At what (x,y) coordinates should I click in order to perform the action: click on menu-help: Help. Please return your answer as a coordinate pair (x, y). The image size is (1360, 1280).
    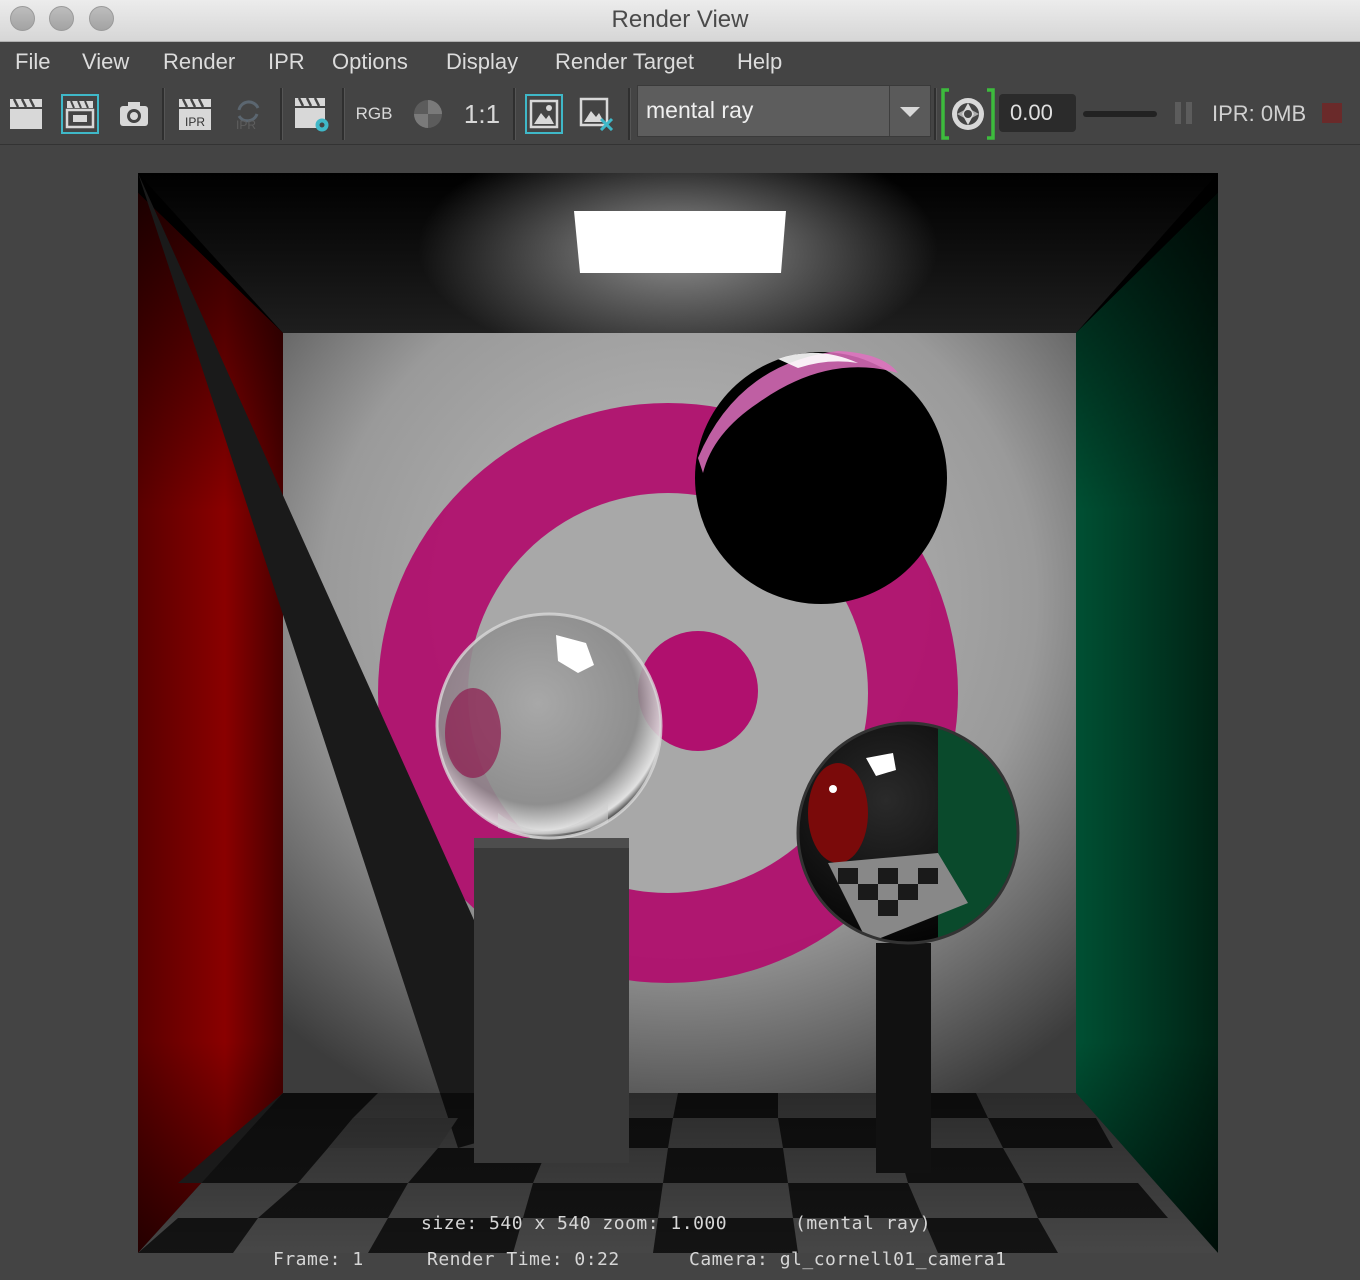
    Looking at the image, I should click on (759, 62).